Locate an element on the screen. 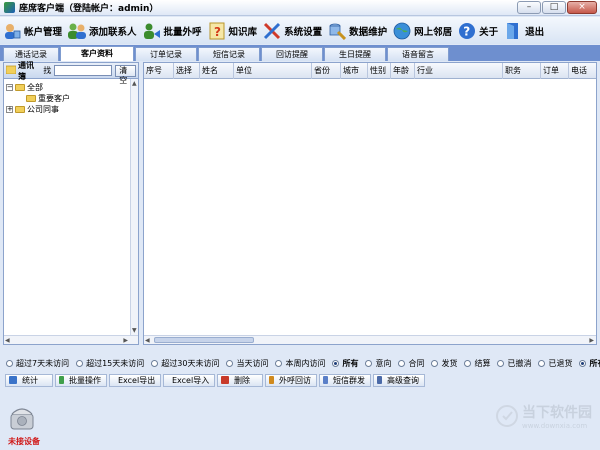  tree-node-important-customers: 重要客户 is located at coordinates (71, 98).